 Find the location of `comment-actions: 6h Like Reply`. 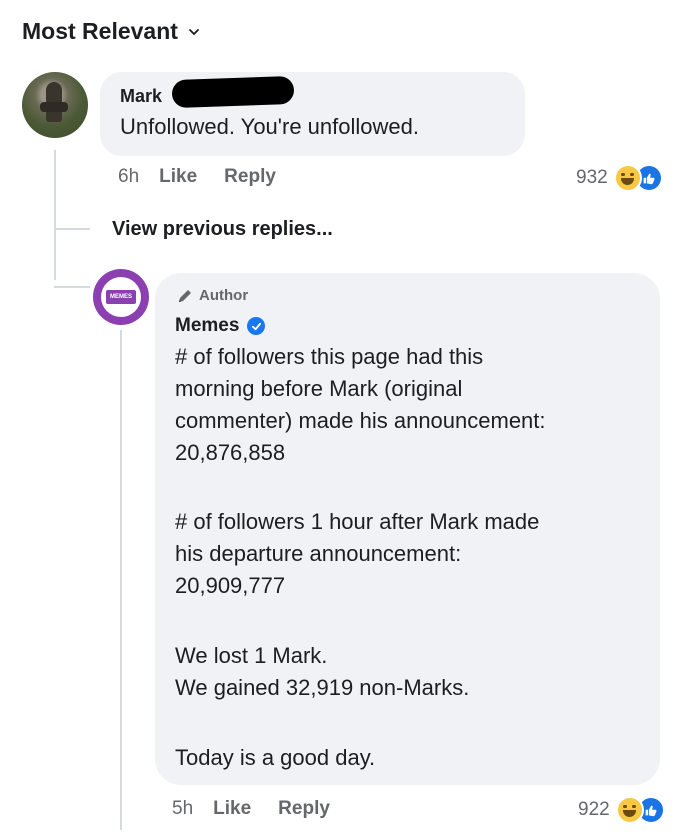

comment-actions: 6h Like Reply is located at coordinates (210, 177).